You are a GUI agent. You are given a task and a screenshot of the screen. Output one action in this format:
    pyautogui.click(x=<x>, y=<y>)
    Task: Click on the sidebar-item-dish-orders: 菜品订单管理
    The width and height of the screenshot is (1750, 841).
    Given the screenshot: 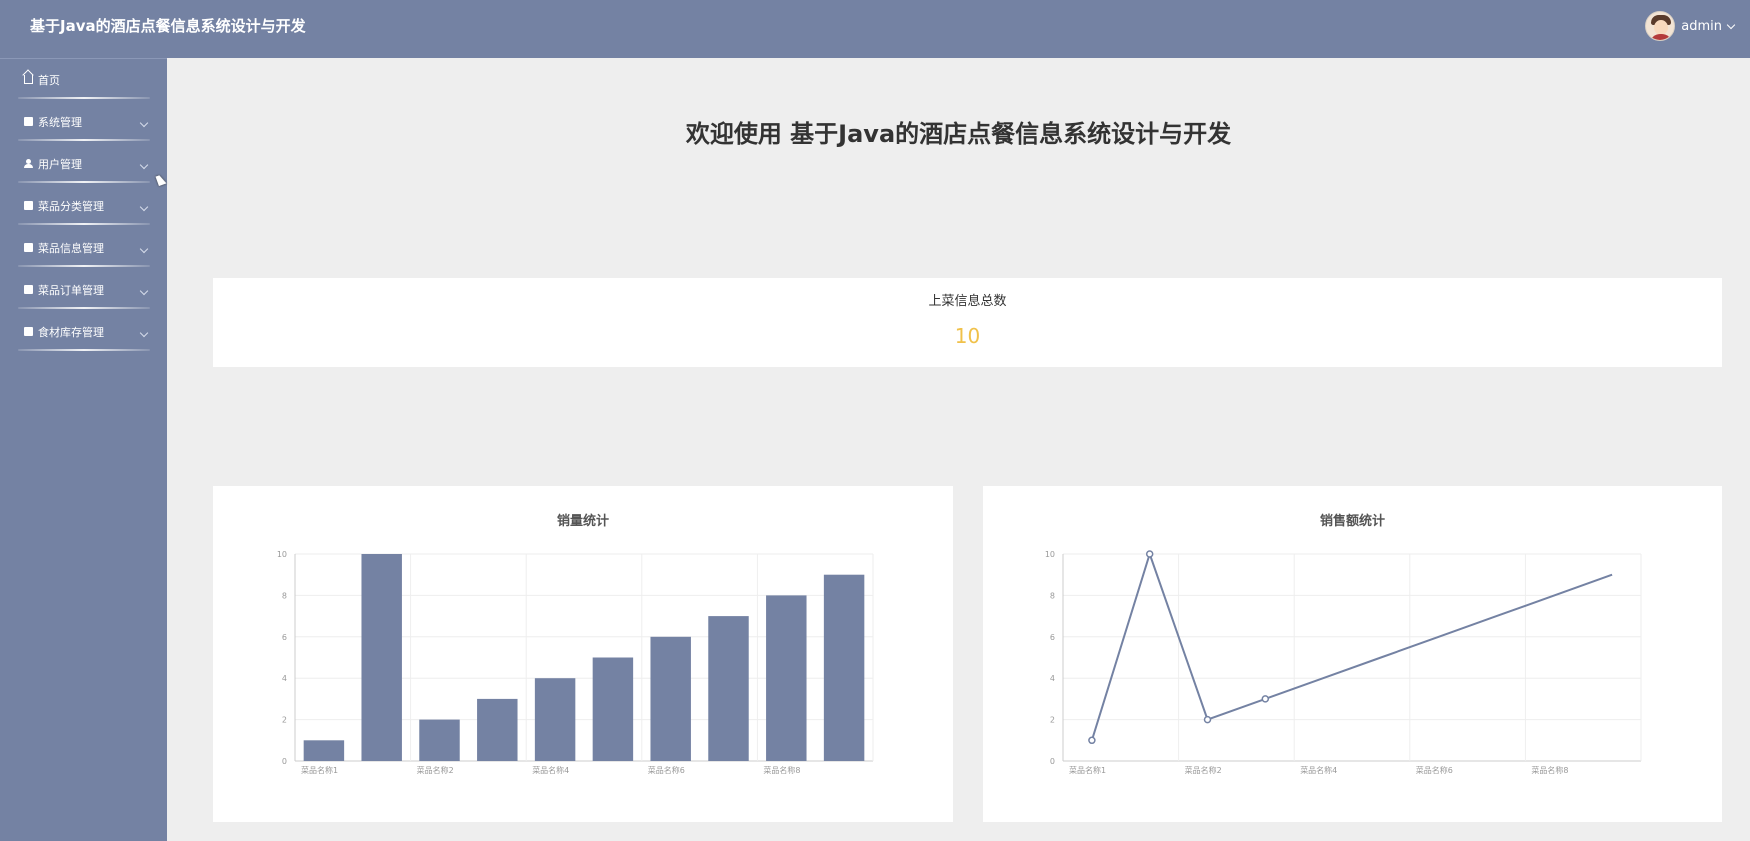 What is the action you would take?
    pyautogui.click(x=83, y=290)
    